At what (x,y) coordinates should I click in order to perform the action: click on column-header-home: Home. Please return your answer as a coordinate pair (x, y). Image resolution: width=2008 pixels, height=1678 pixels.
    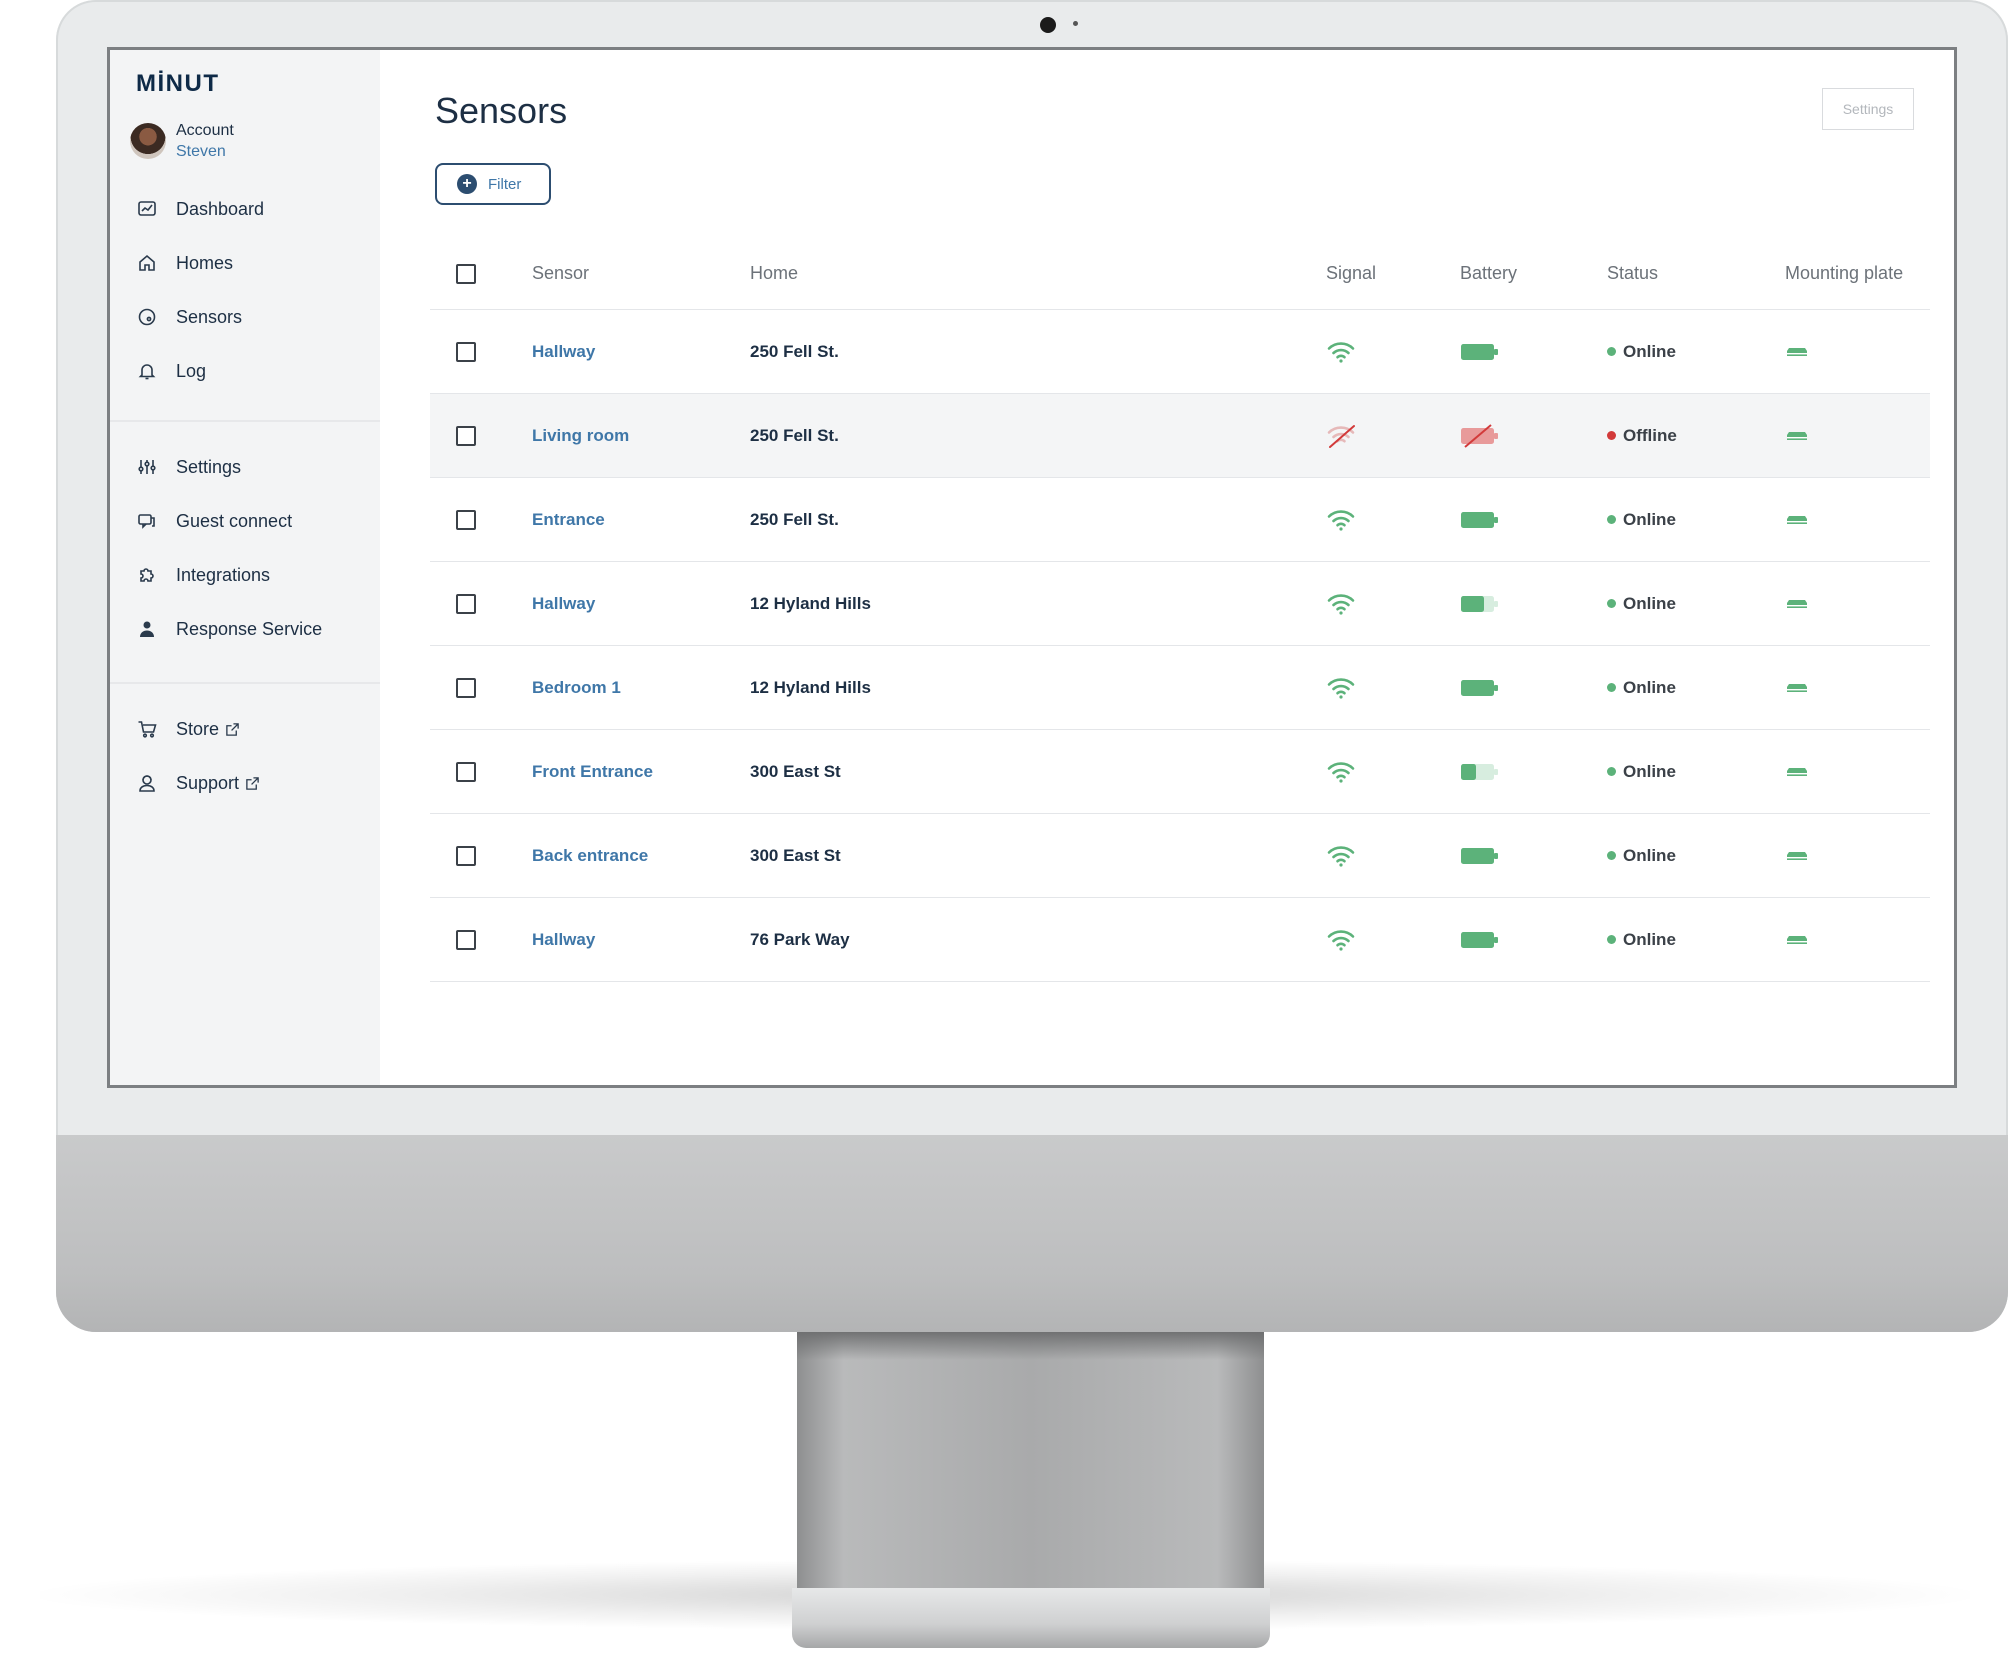
    Looking at the image, I should click on (774, 273).